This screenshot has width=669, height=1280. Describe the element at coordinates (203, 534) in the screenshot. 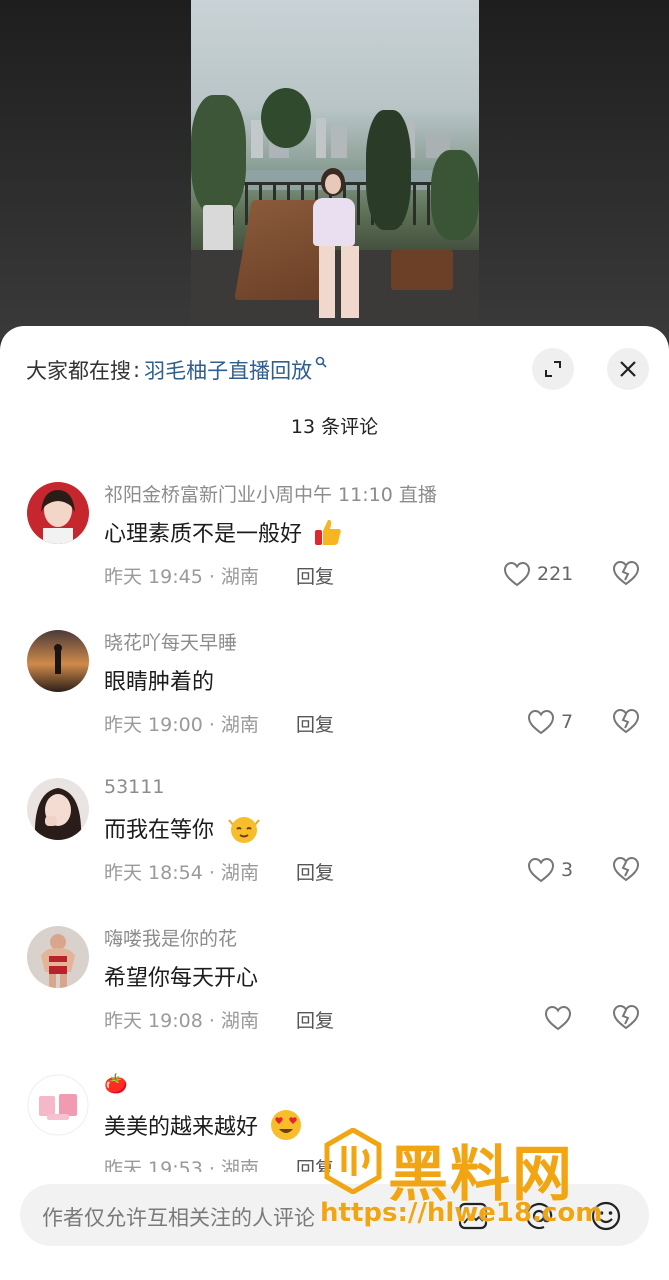

I see `comment-text-content: 心理素质不是一般好` at that location.